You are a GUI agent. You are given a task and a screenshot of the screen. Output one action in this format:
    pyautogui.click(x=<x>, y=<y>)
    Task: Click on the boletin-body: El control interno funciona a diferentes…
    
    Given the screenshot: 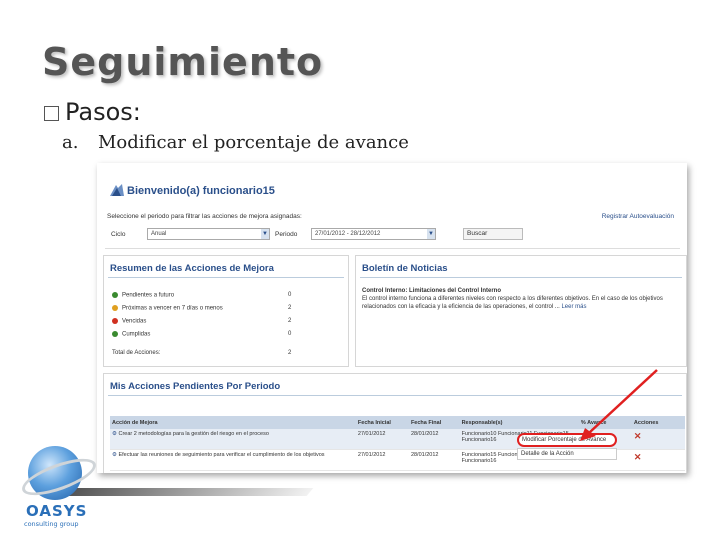 What is the action you would take?
    pyautogui.click(x=512, y=303)
    